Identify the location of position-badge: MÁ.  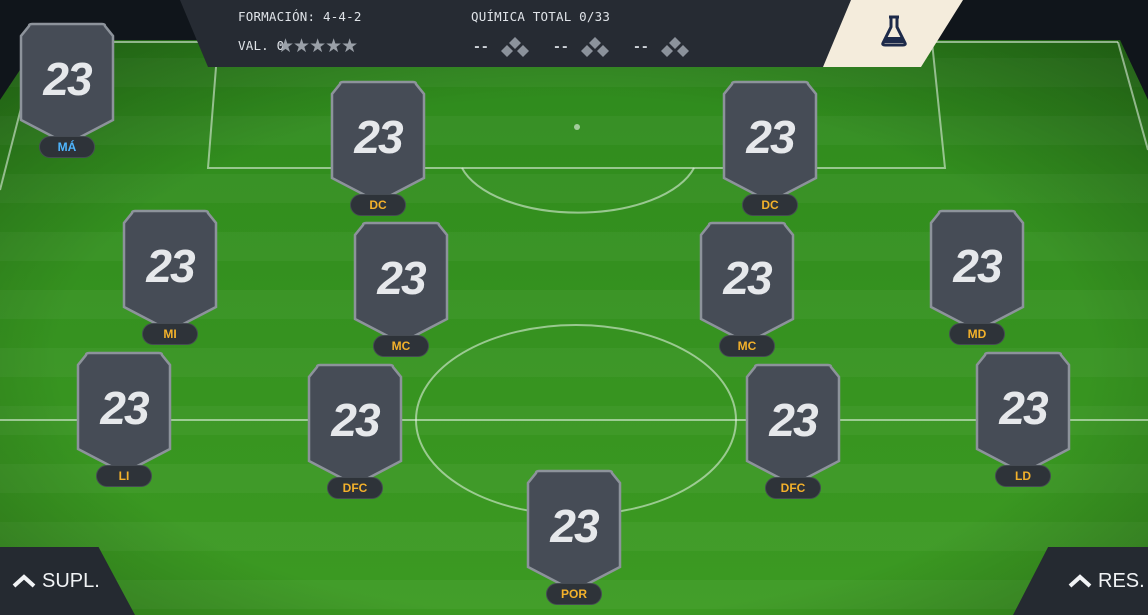
(67, 147).